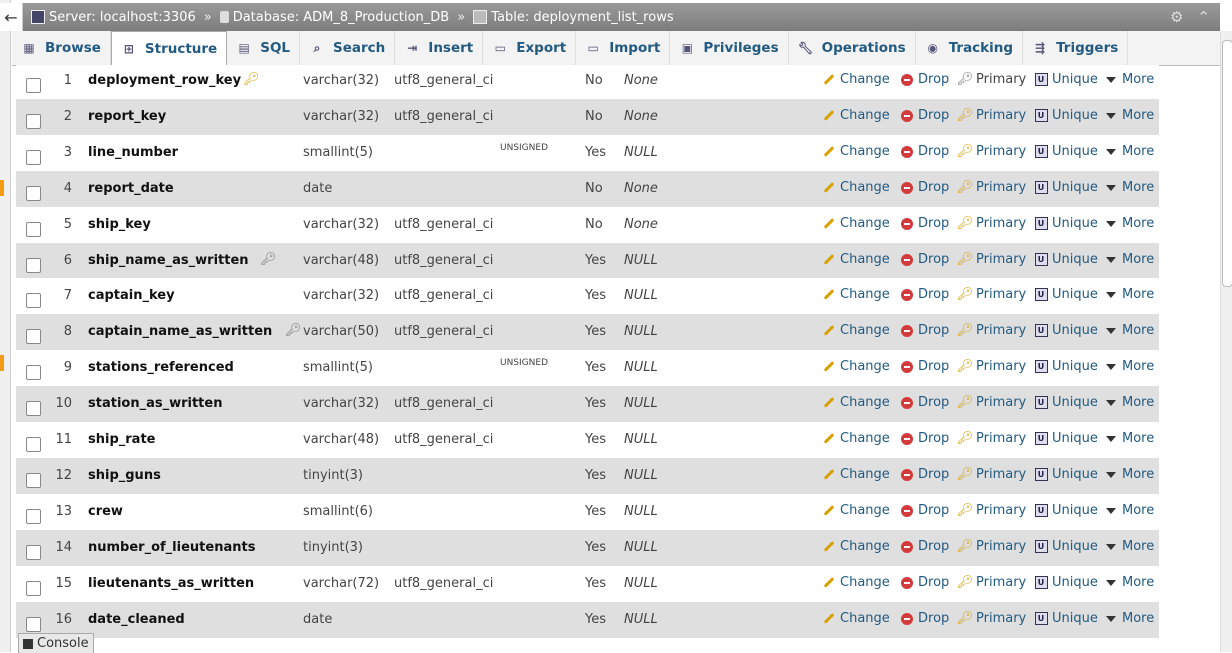  Describe the element at coordinates (348, 48) in the screenshot. I see `tab-search: ⌕ Search` at that location.